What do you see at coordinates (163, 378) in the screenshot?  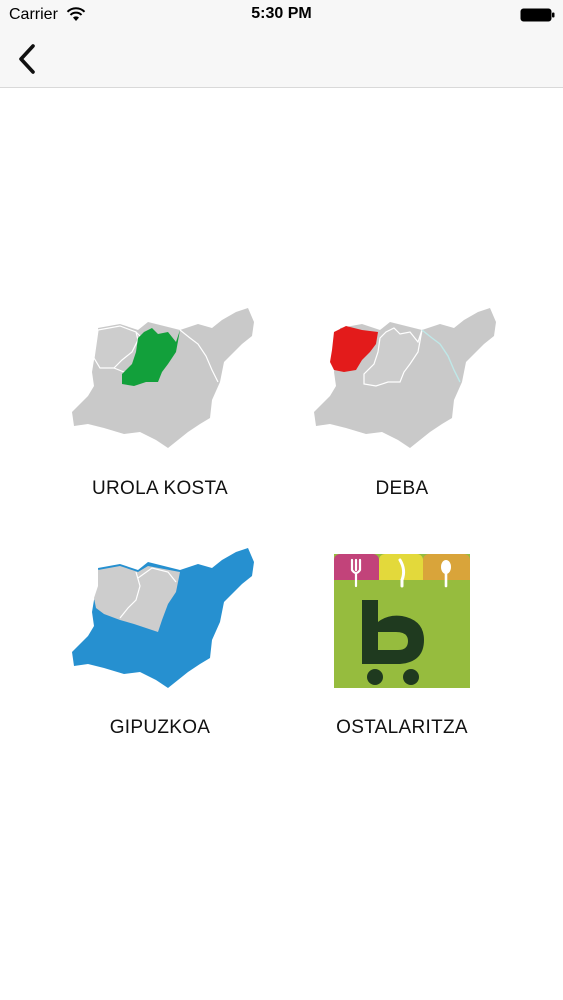 I see `urola-kosta-map-icon` at bounding box center [163, 378].